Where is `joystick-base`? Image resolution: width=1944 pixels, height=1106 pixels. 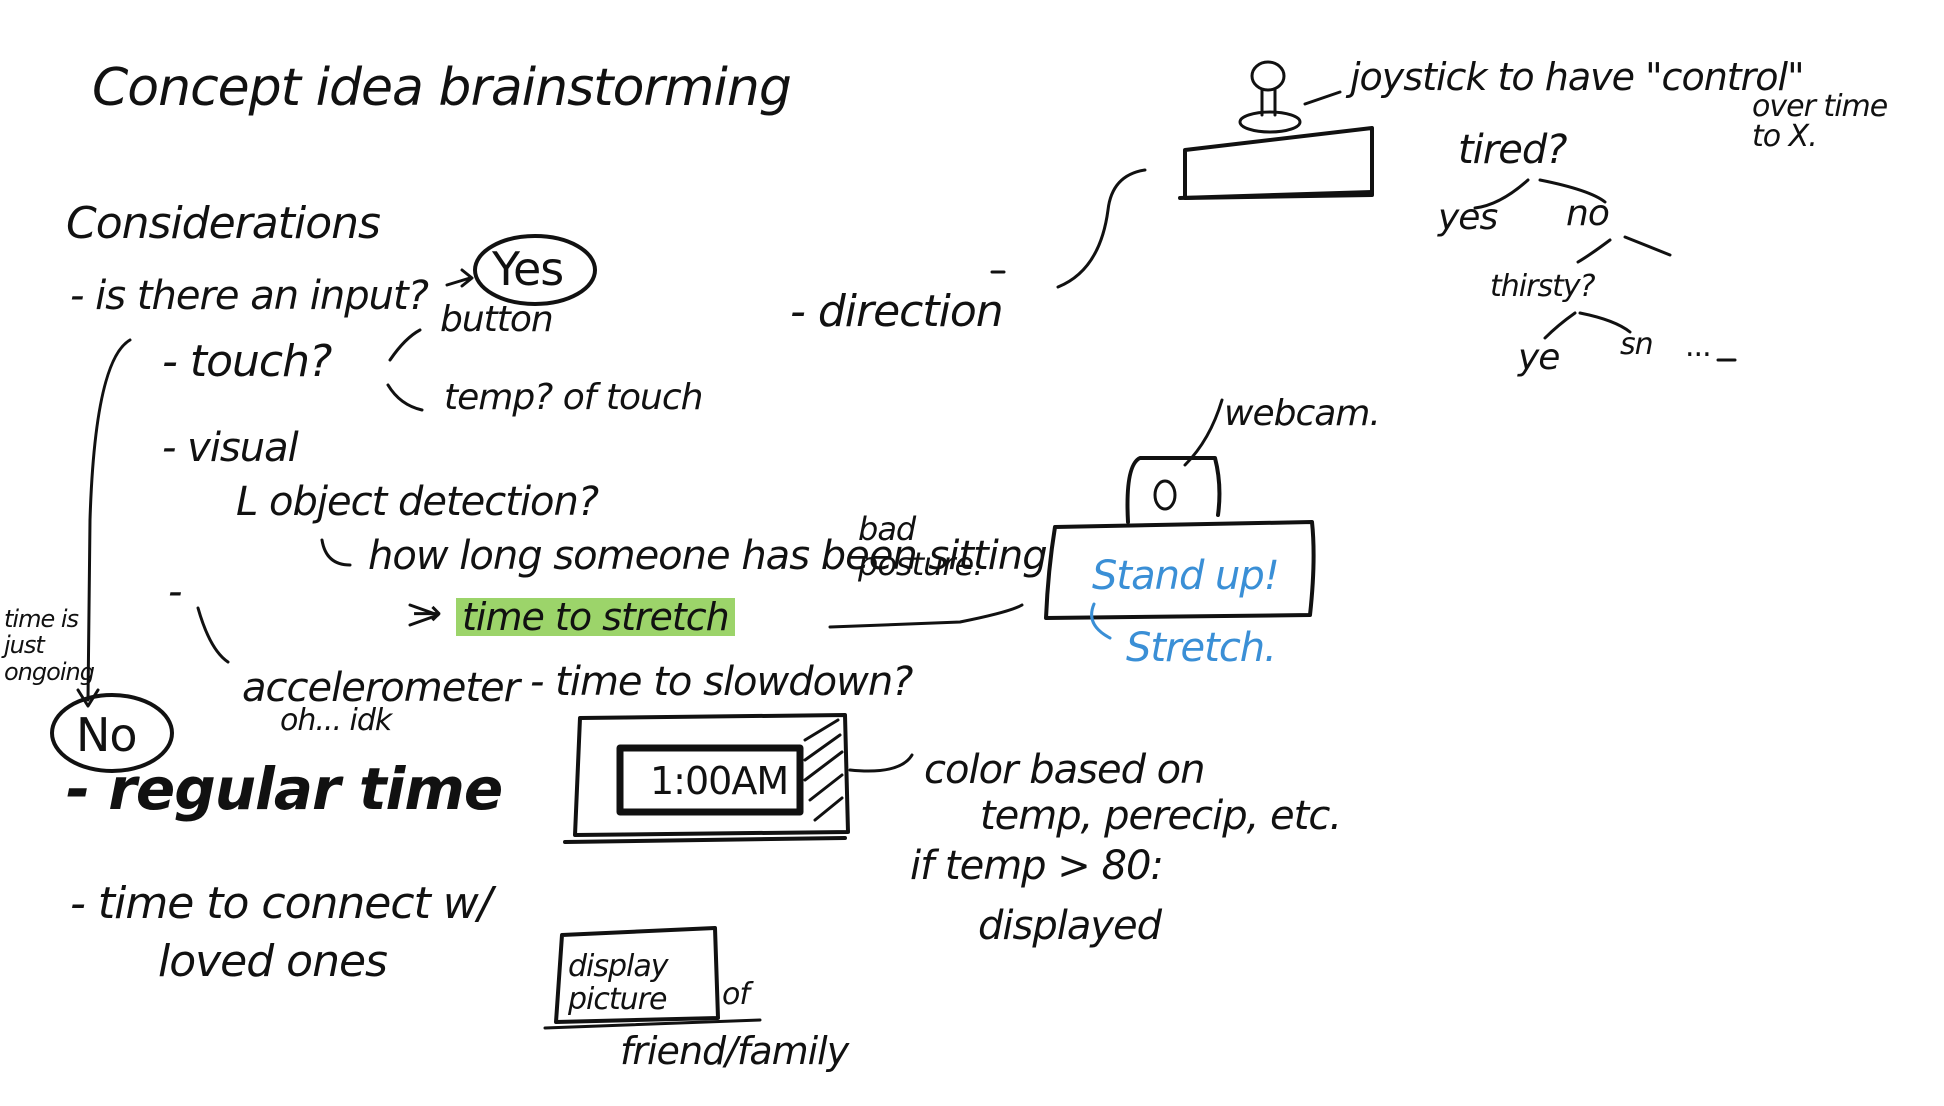
joystick-base is located at coordinates (1270, 122).